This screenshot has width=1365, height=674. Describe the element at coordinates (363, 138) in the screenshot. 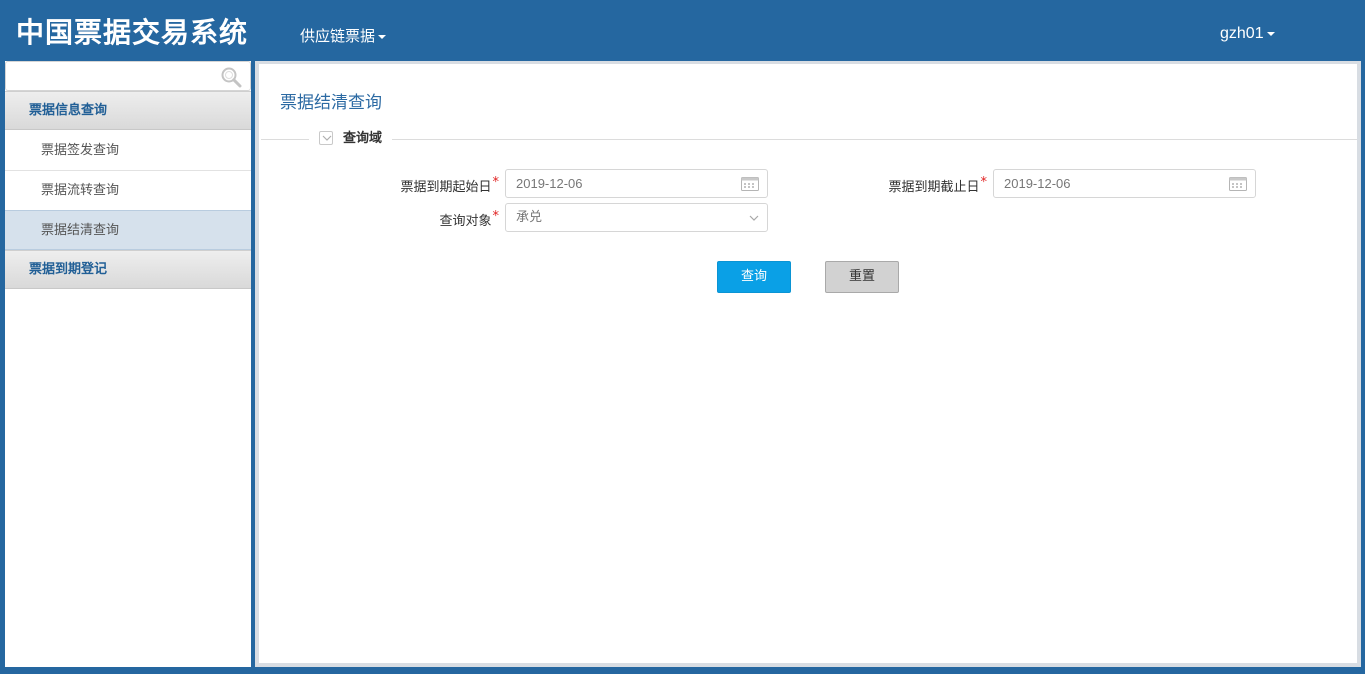

I see `section-label: 查询域` at that location.